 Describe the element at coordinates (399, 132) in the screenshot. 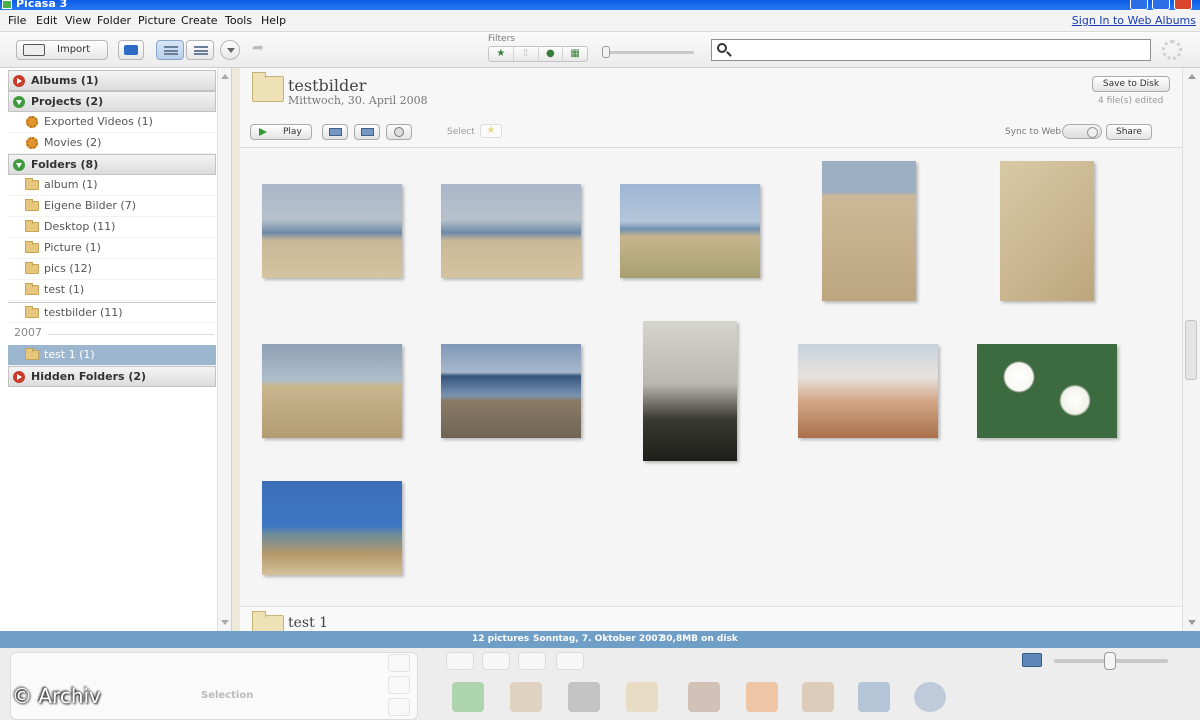

I see `geotag-button` at that location.